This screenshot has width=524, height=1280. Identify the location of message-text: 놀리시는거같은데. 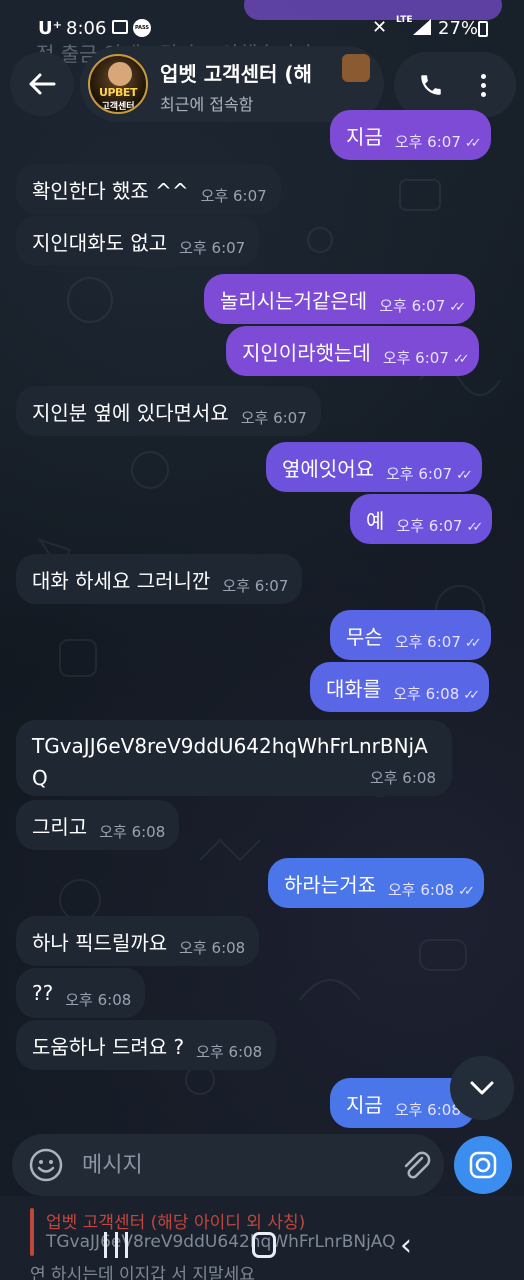
(294, 300).